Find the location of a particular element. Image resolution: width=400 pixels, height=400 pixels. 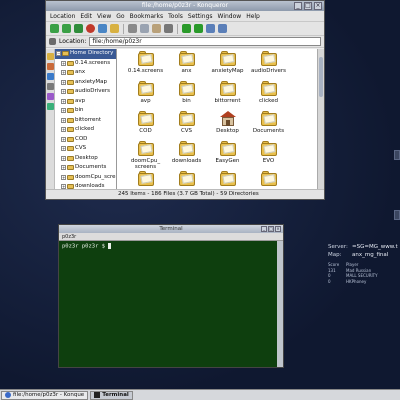

back-icon is located at coordinates (54, 28).